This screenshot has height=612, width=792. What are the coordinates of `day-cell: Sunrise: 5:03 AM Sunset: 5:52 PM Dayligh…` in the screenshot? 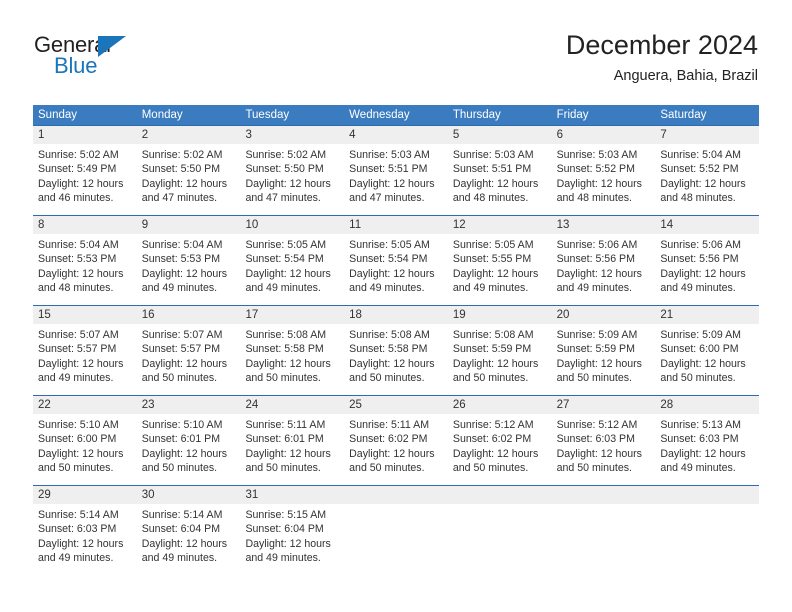 It's located at (604, 179).